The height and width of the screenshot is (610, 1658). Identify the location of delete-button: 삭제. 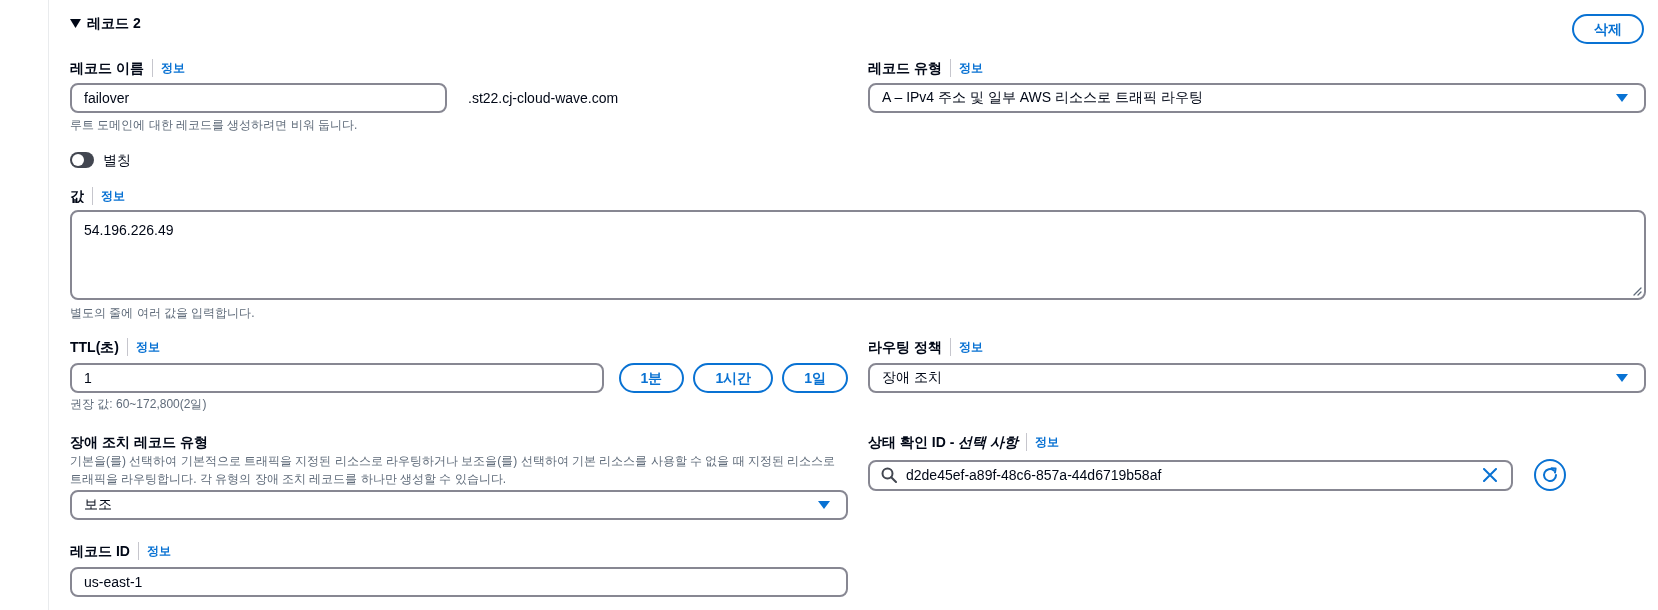
(1608, 29).